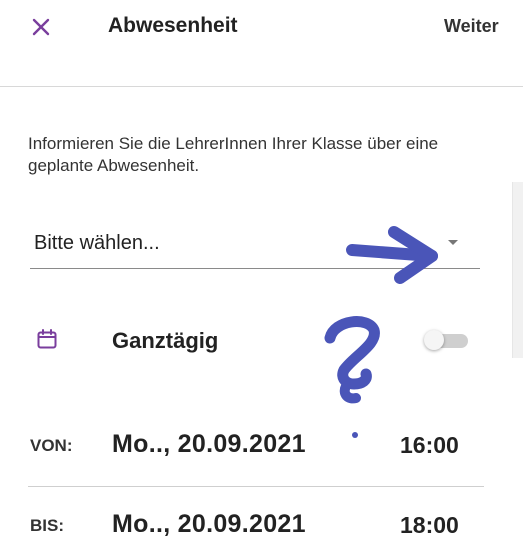 This screenshot has height=542, width=523. I want to click on allday-label: Ganztägig, so click(165, 340).